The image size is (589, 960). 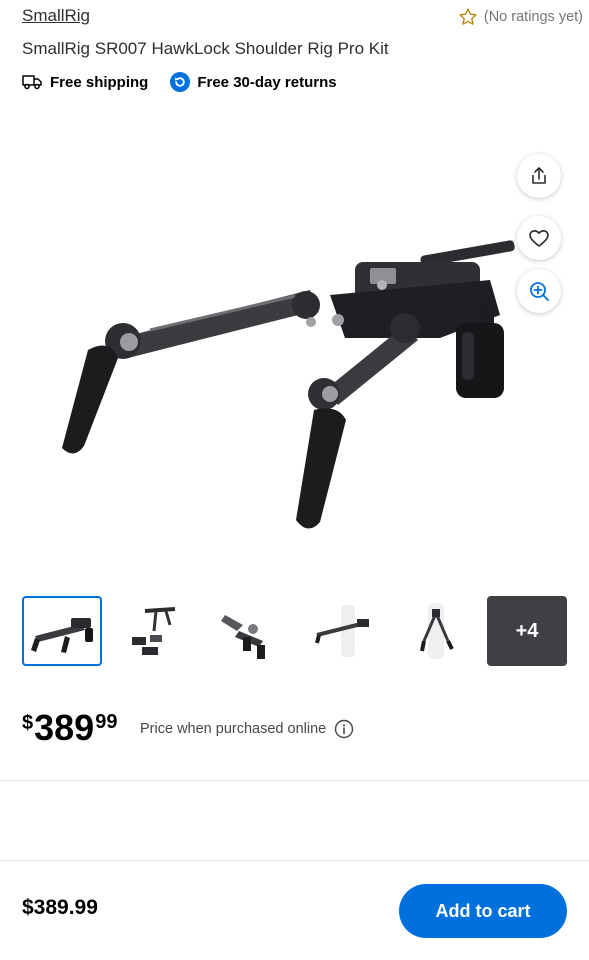 What do you see at coordinates (468, 16) in the screenshot?
I see `star-icon` at bounding box center [468, 16].